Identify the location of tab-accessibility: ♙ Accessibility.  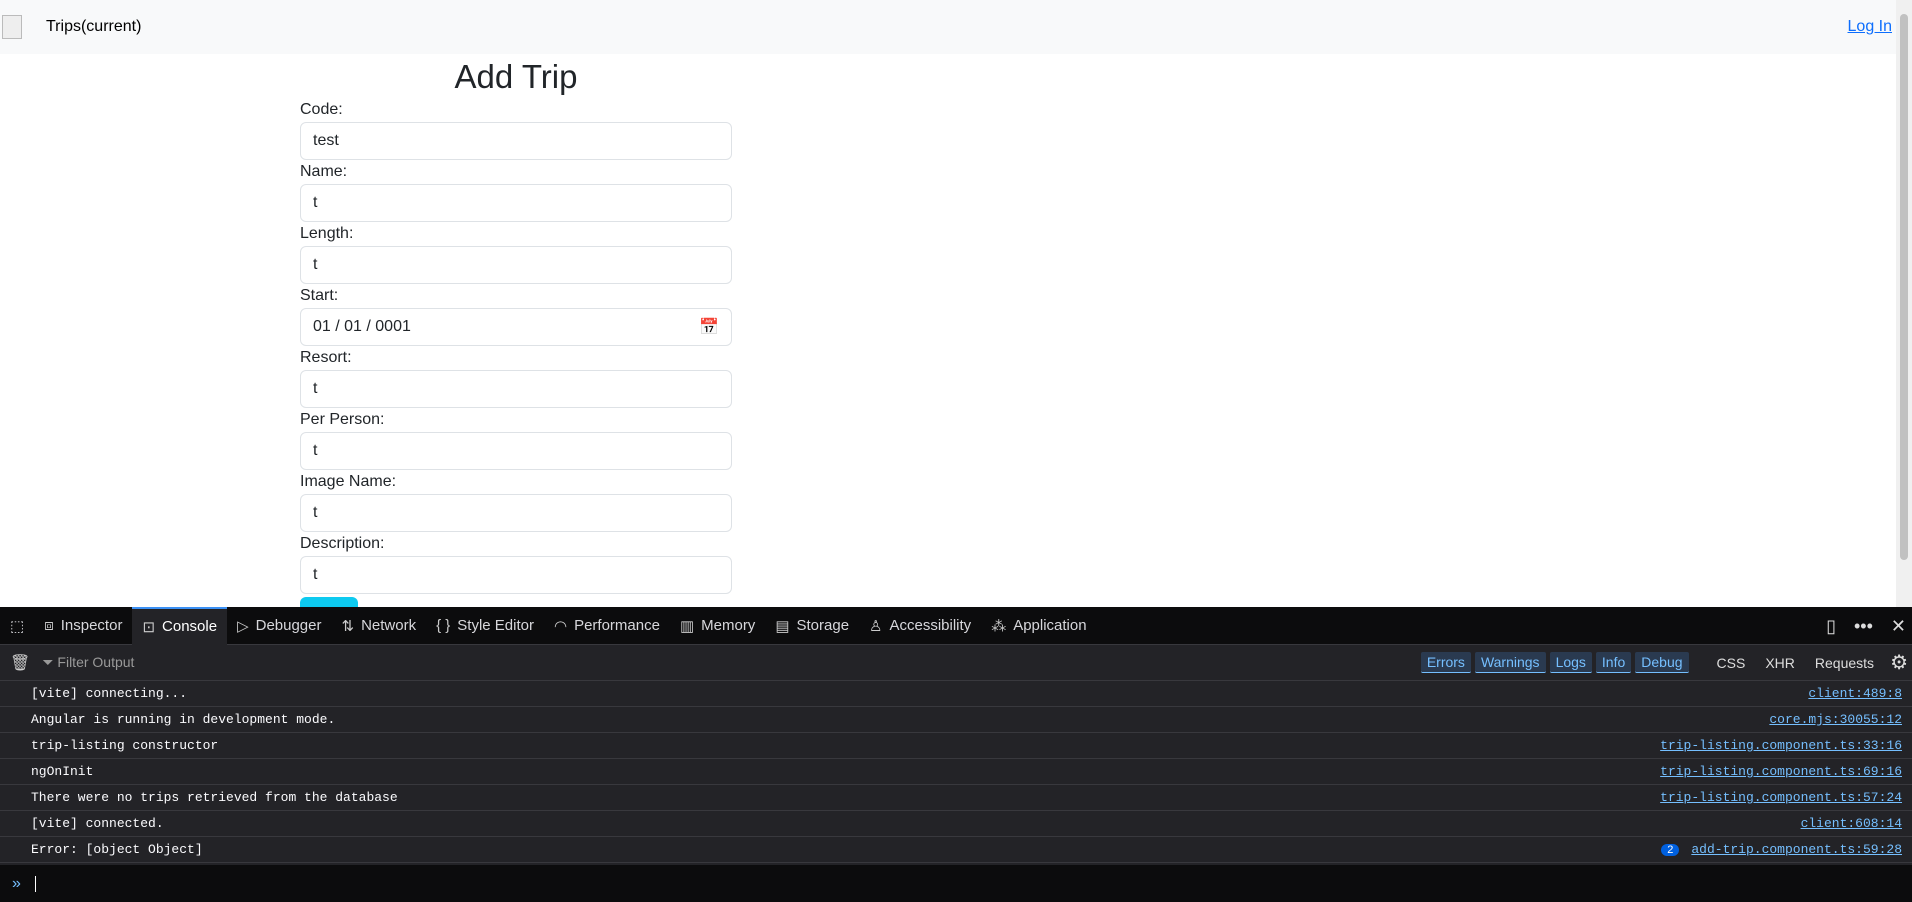
(920, 626).